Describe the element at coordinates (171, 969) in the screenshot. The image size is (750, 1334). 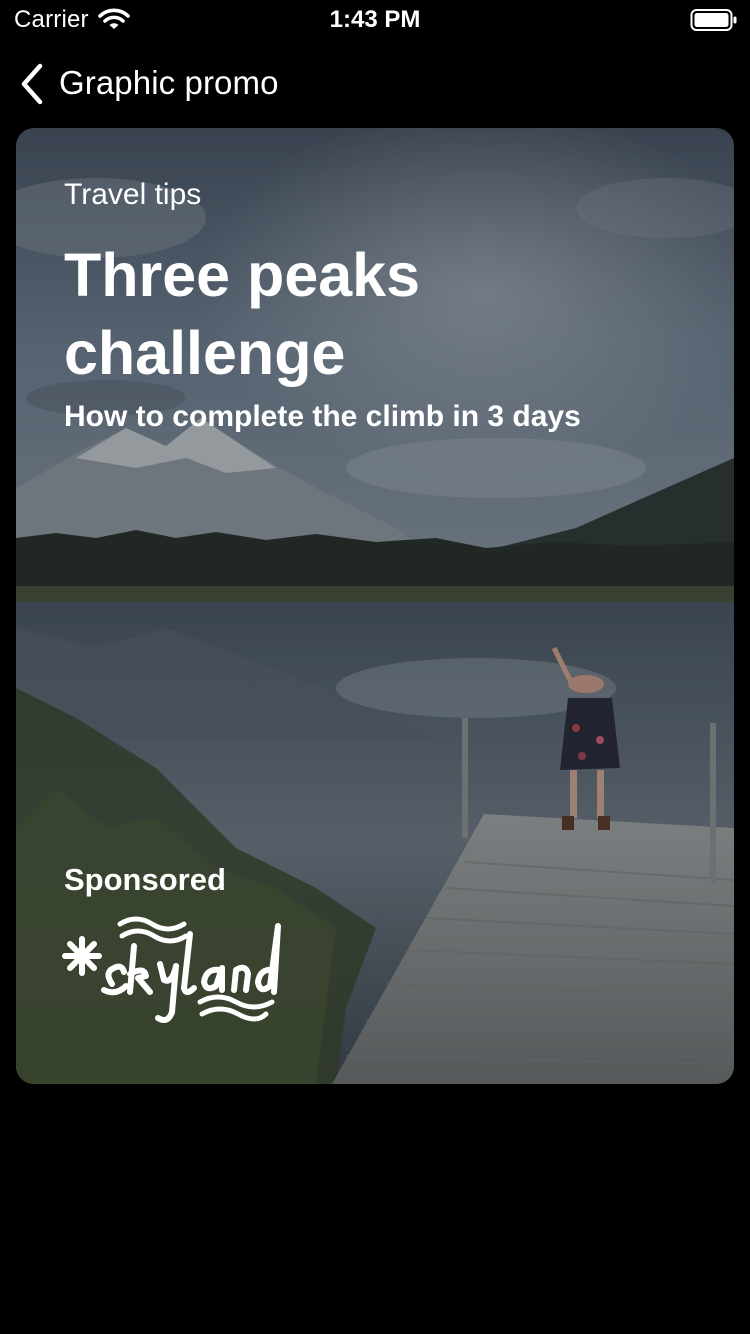
I see `brand-logo` at that location.